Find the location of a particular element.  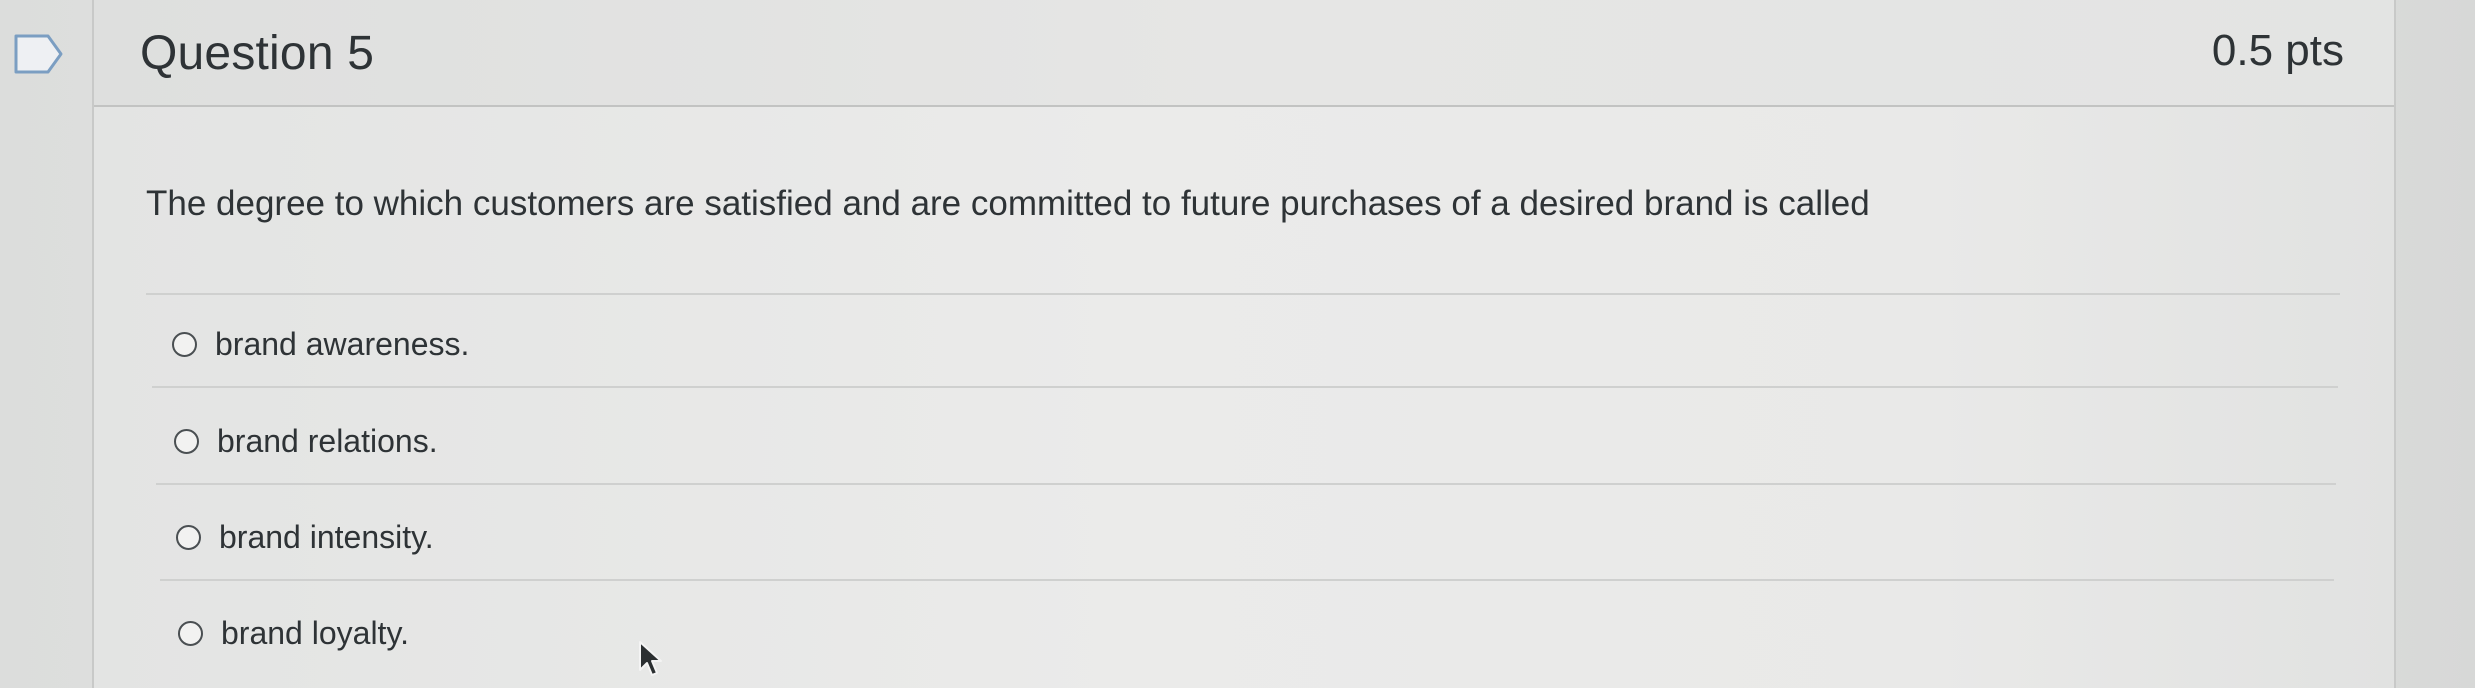

question-points: 0.5 pts is located at coordinates (2277, 50).